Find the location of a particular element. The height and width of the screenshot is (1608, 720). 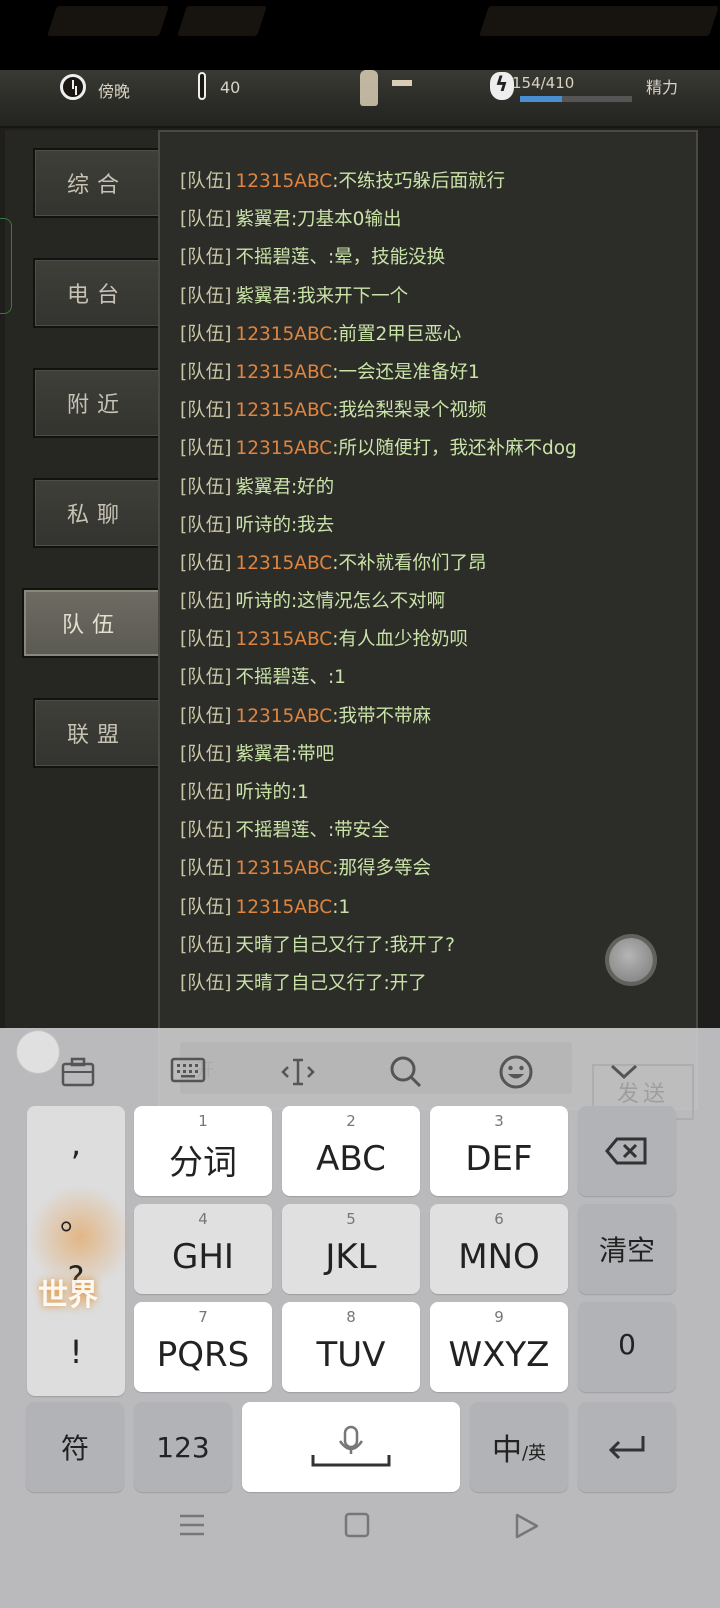

key-1: 1 分词 is located at coordinates (203, 1151).